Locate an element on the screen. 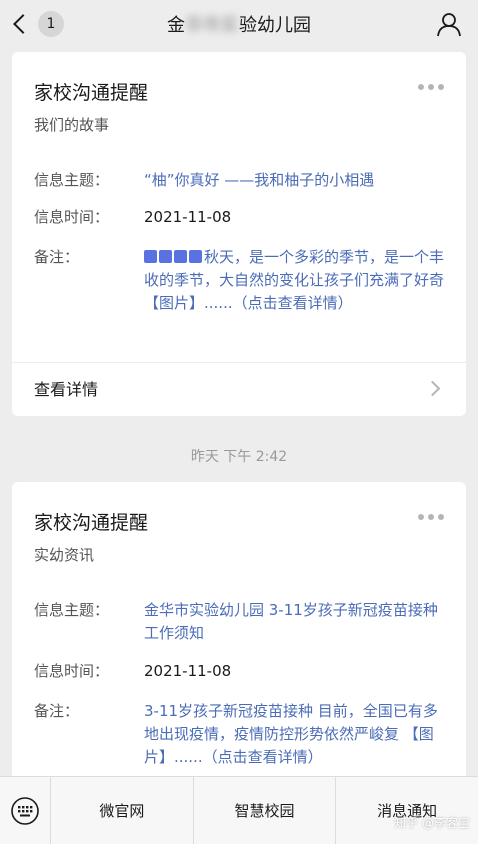  card-subtitle: 实幼资讯 is located at coordinates (64, 555).